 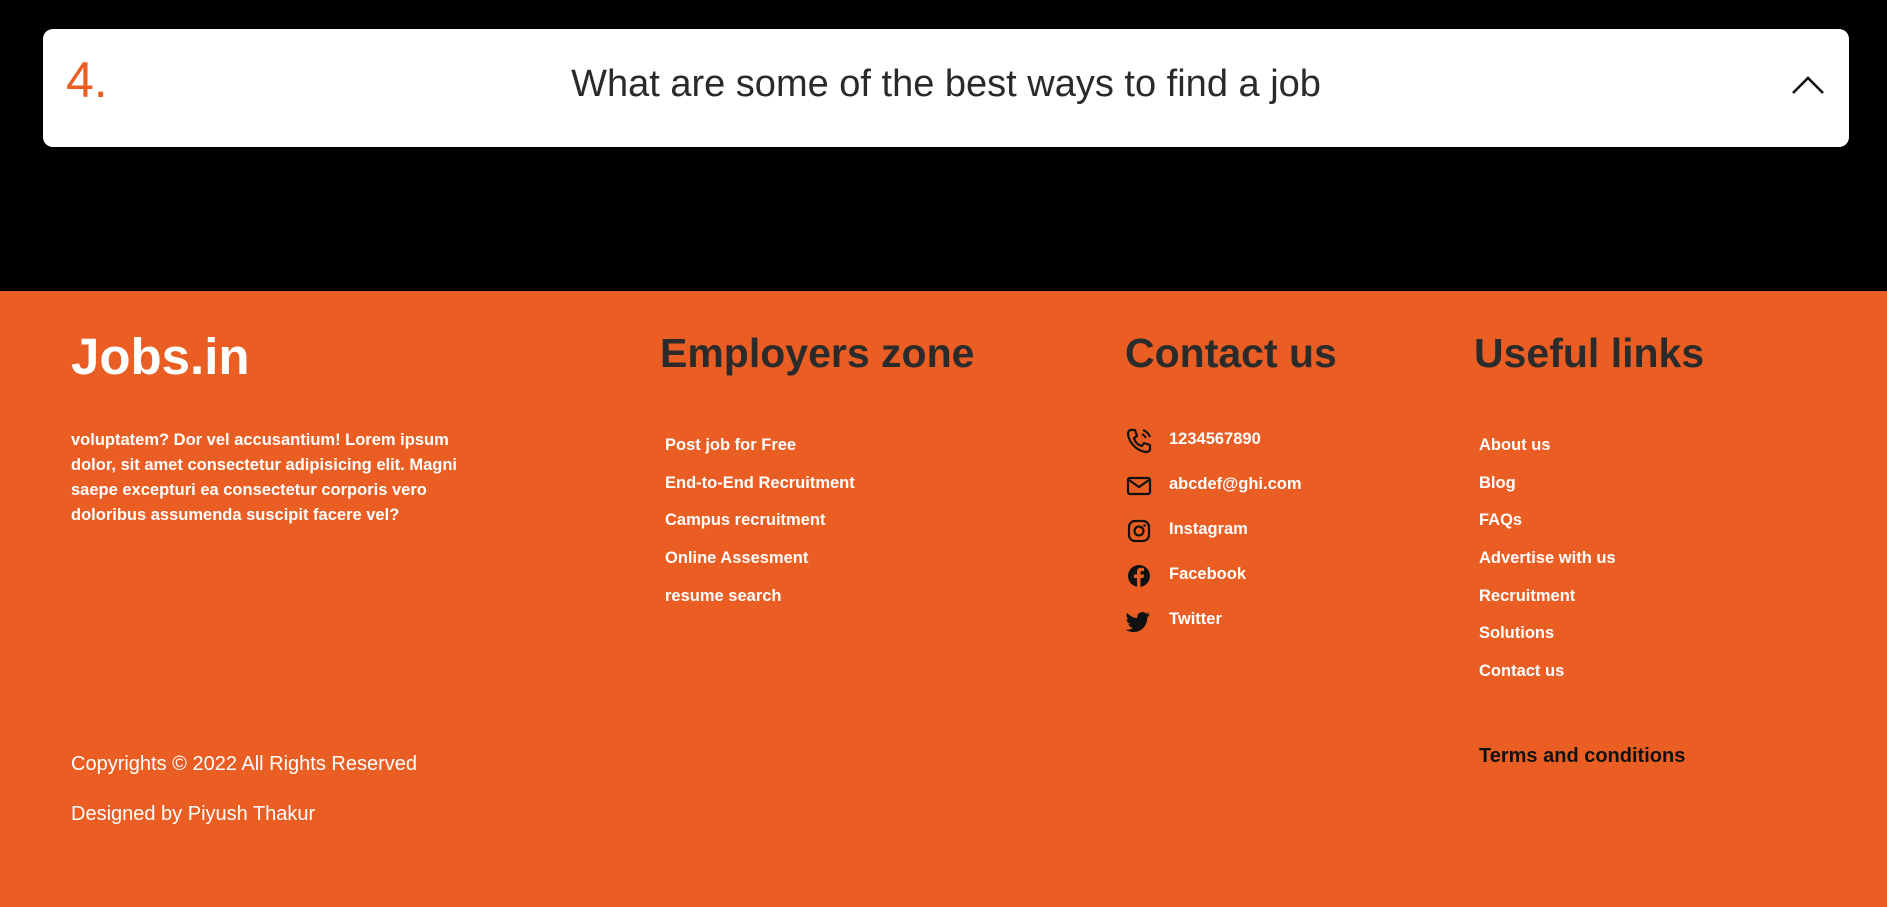 What do you see at coordinates (760, 483) in the screenshot?
I see `link-end-to-end-recruitment: End-to-End Recruitment` at bounding box center [760, 483].